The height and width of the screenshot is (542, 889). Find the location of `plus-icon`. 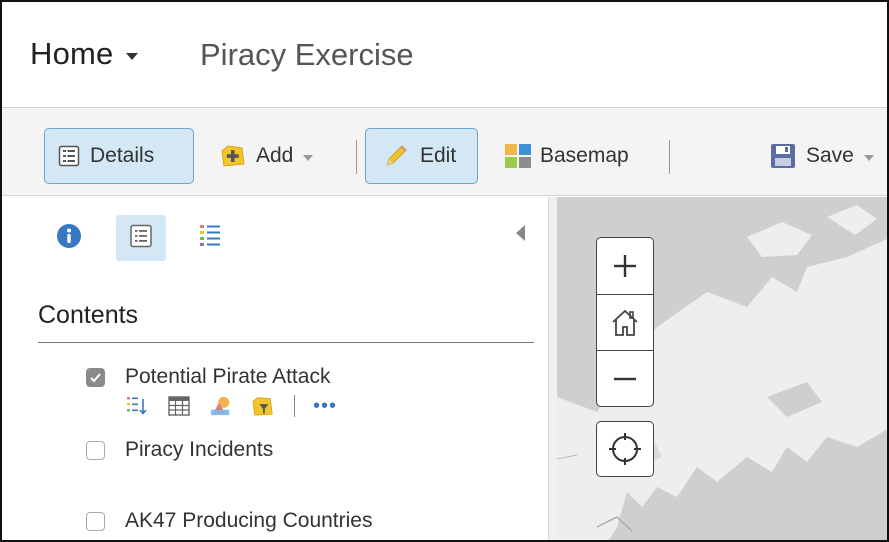

plus-icon is located at coordinates (625, 266).